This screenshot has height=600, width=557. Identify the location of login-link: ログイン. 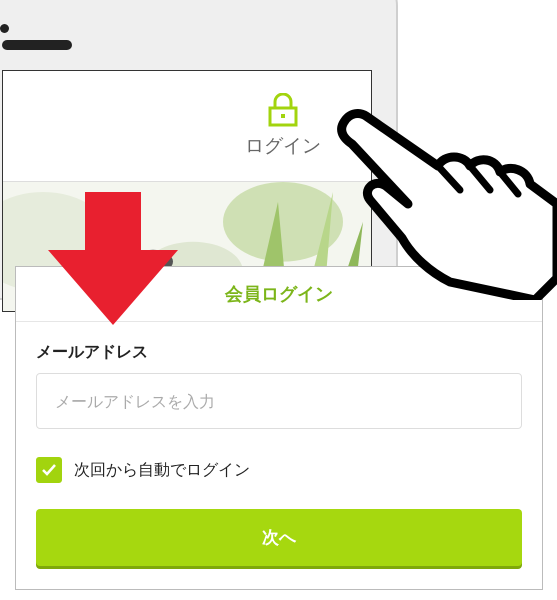
(283, 125).